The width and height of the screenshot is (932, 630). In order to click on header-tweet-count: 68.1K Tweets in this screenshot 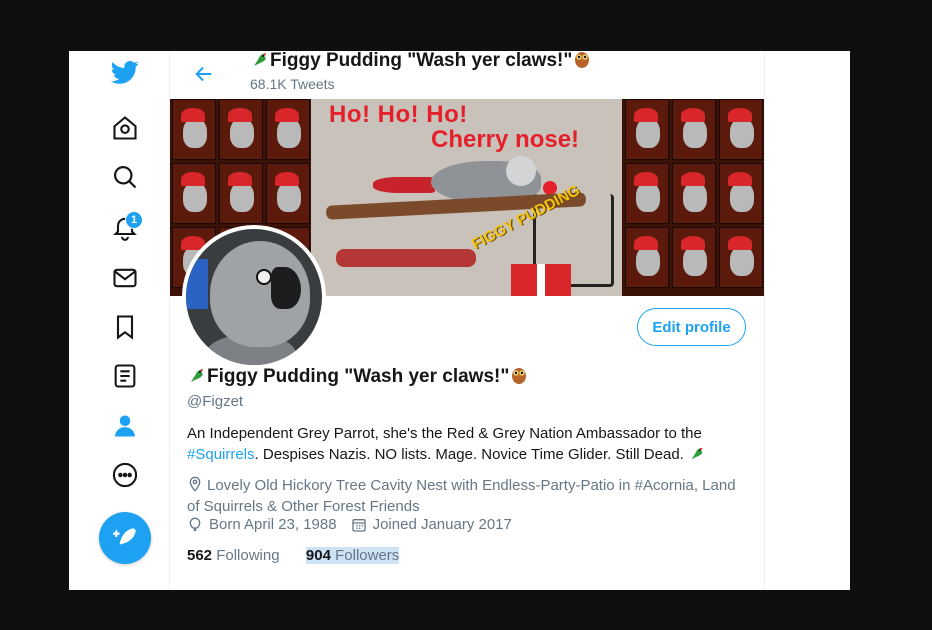, I will do `click(292, 84)`.